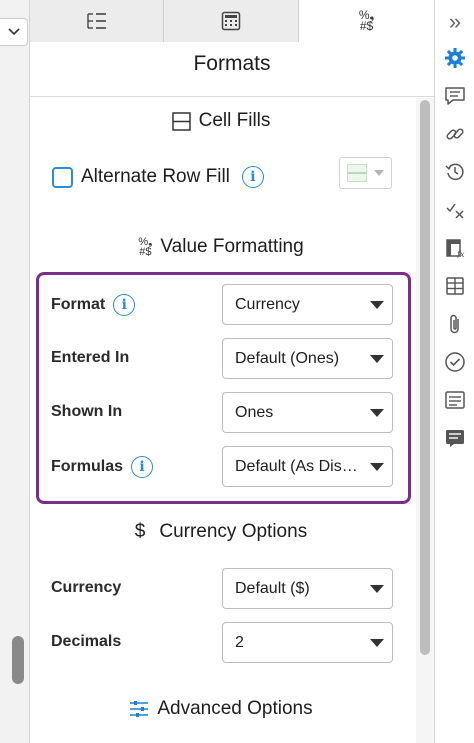 This screenshot has width=474, height=743. I want to click on alternate-row-fill-row: Alternate Row Fill i, so click(158, 177).